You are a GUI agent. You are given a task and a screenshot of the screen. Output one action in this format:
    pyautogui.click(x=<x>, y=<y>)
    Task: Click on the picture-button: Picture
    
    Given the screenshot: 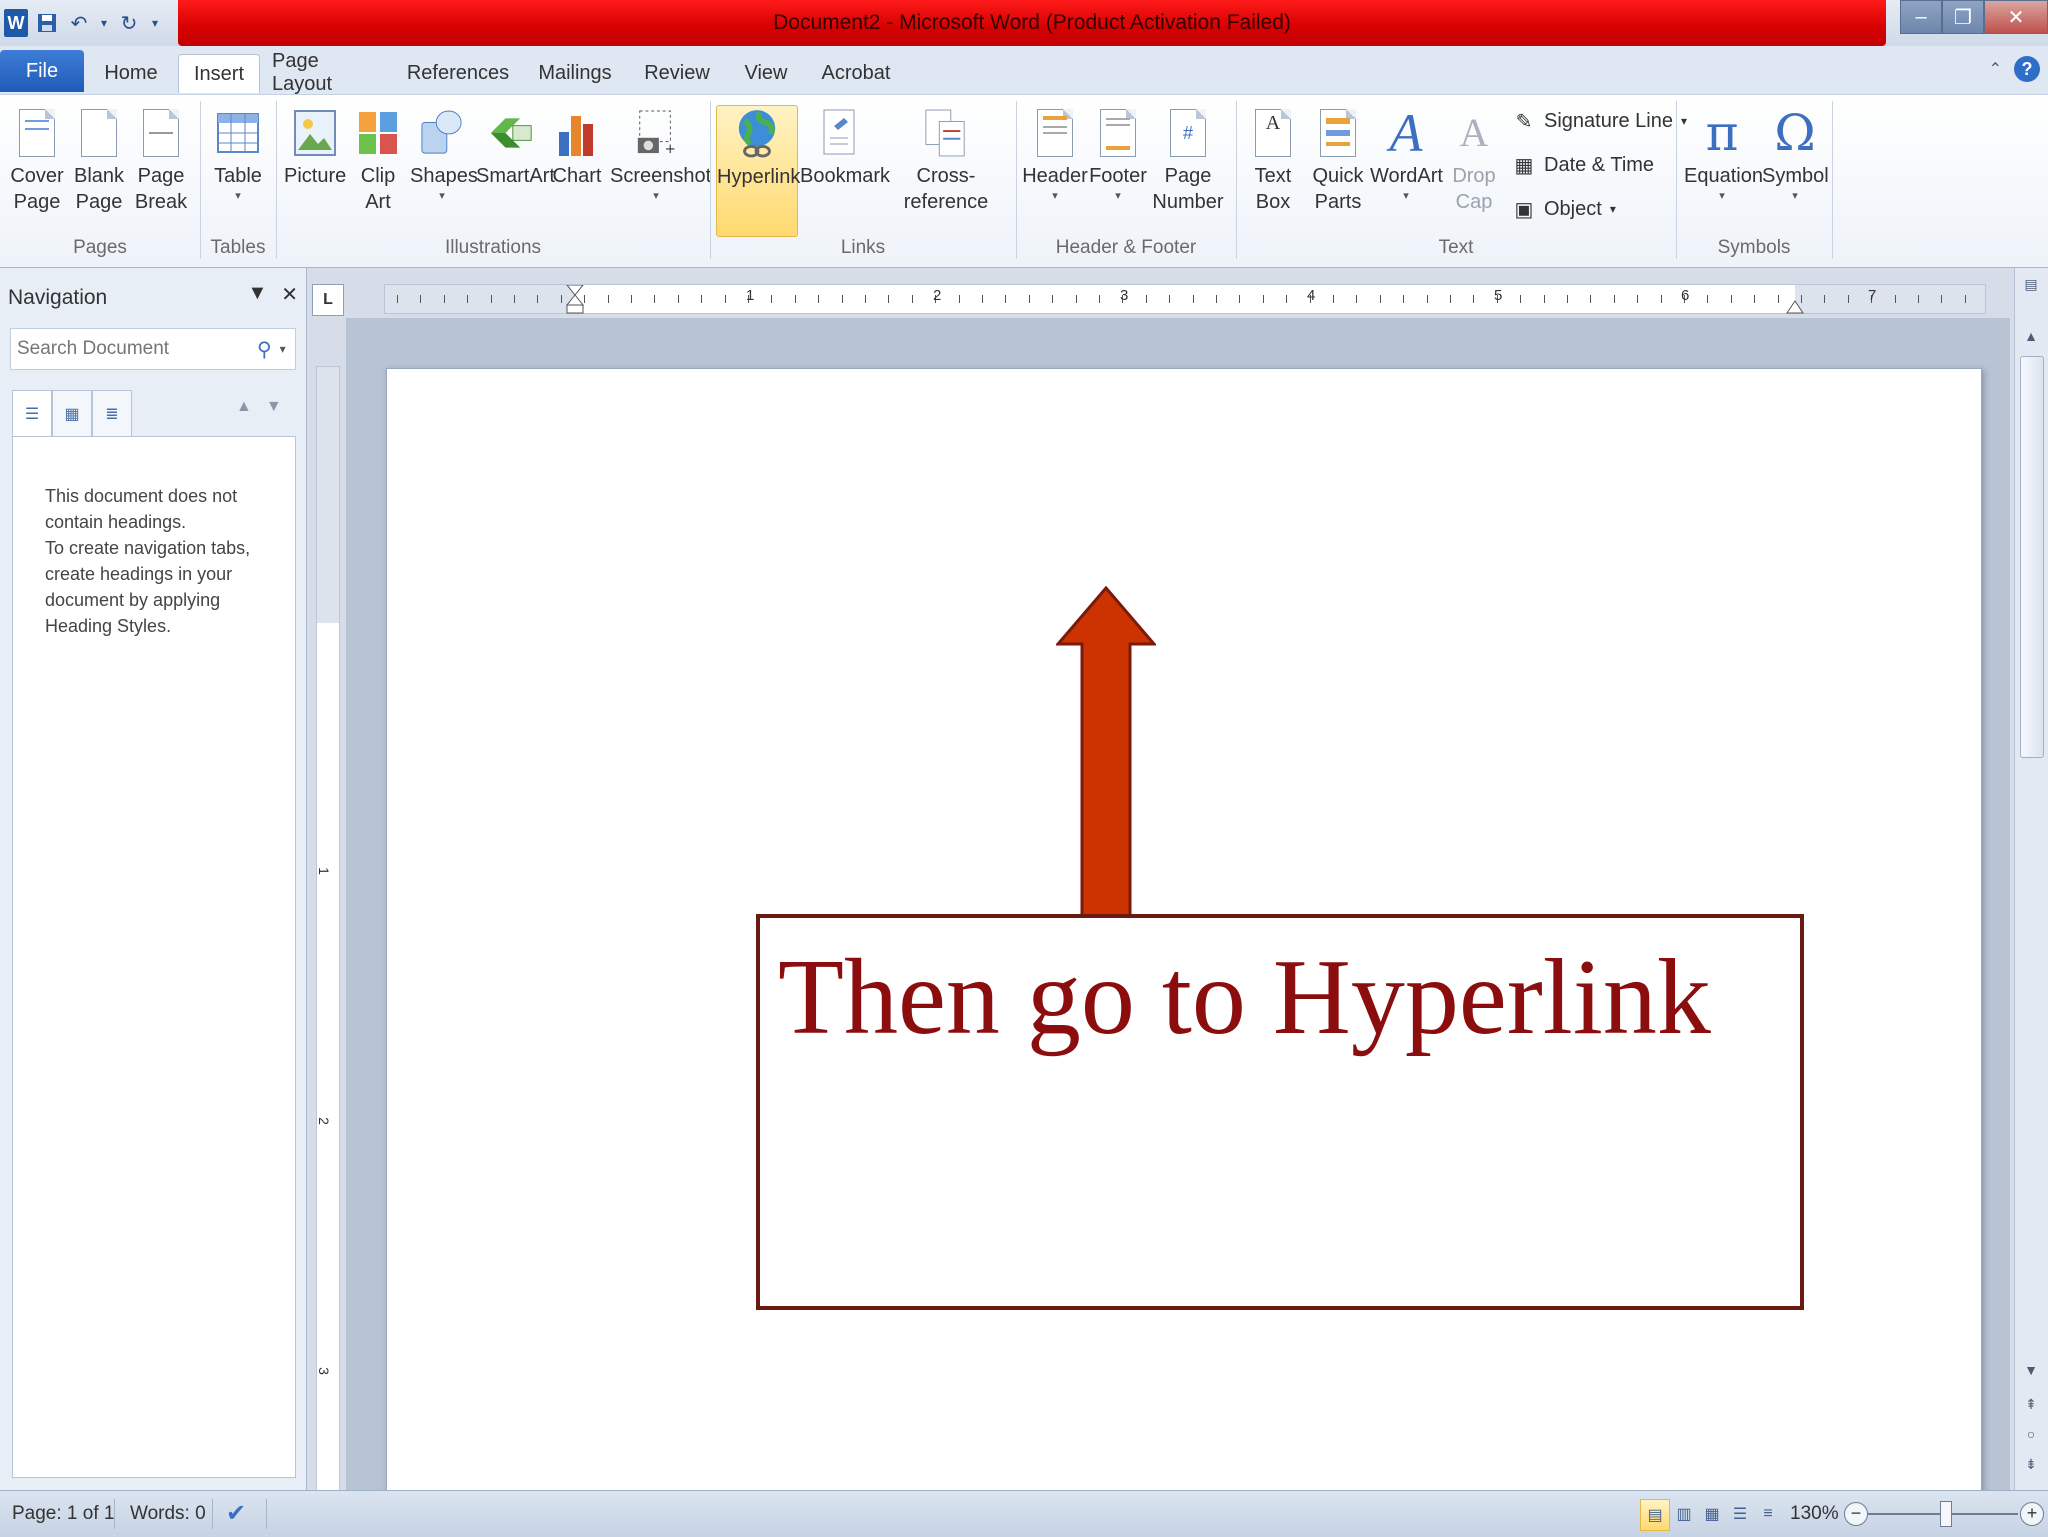 What is the action you would take?
    pyautogui.click(x=315, y=147)
    